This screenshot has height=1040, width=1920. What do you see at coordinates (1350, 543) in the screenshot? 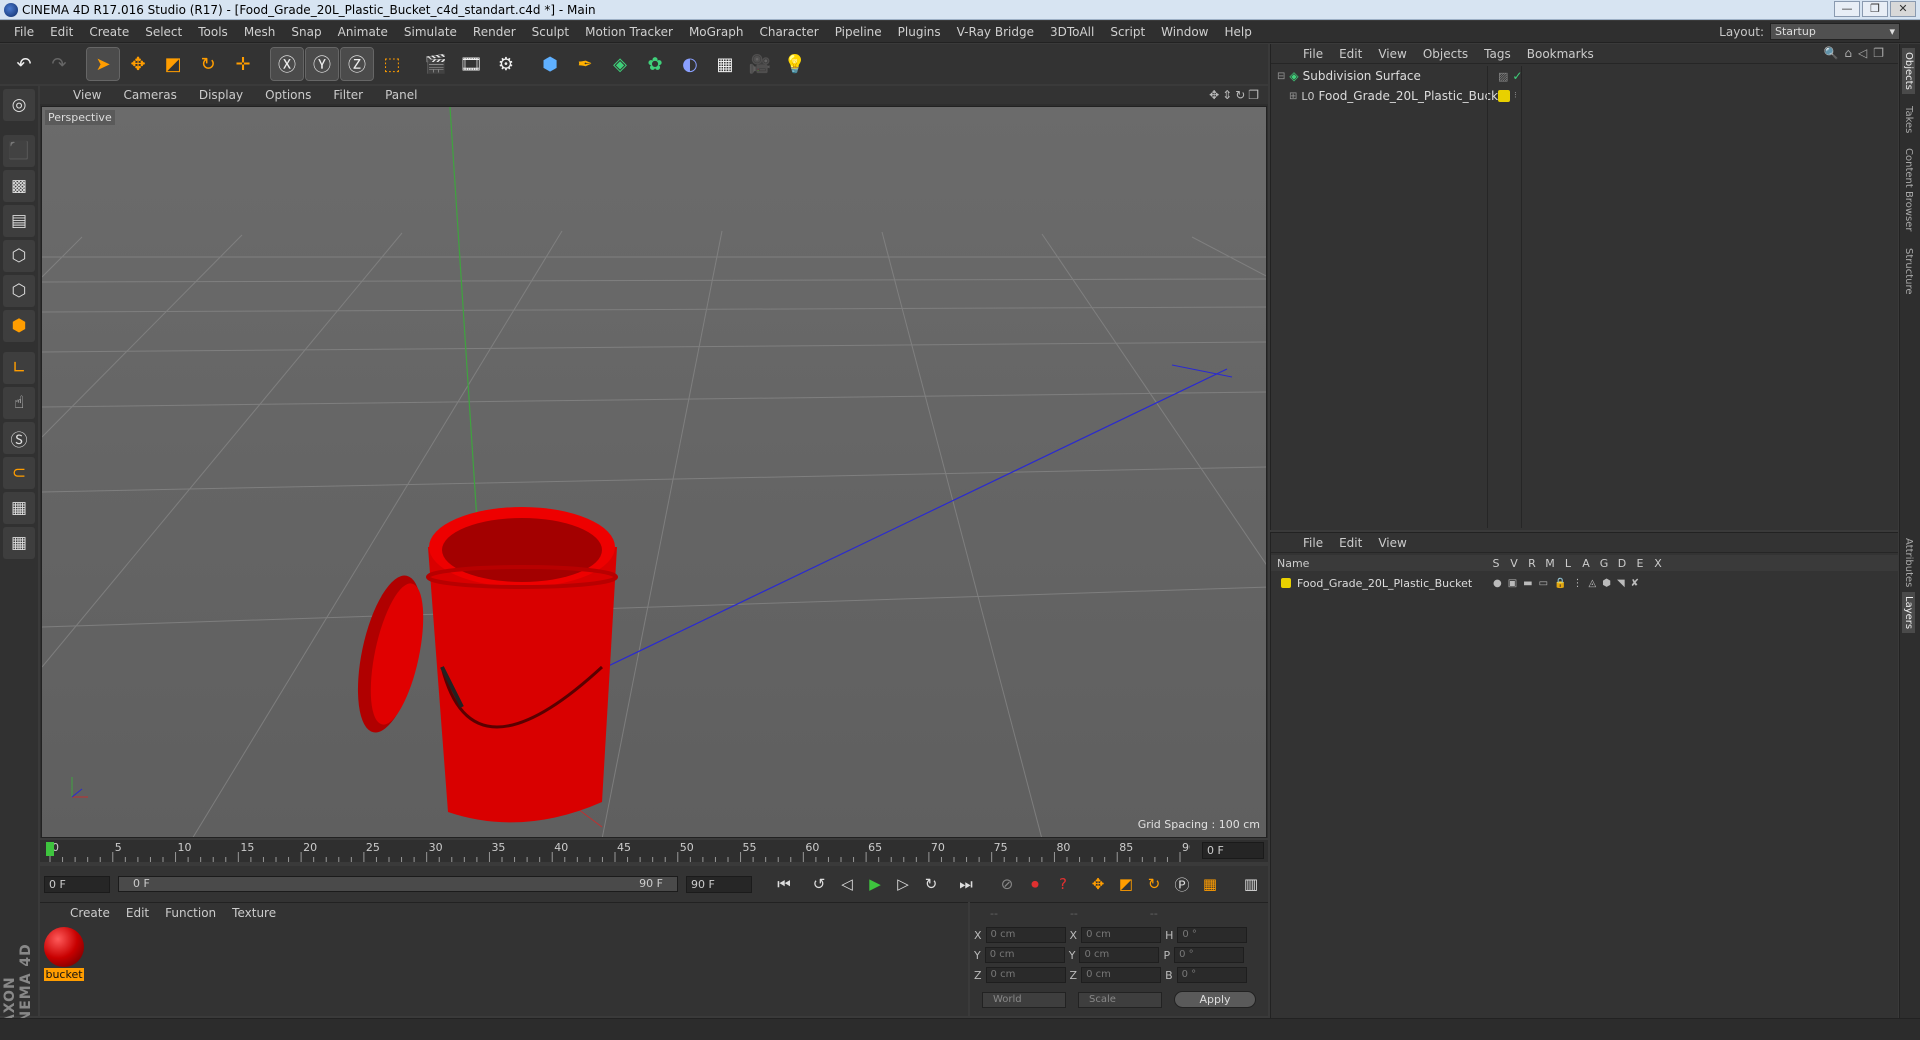
I see `layer-menu-edit: Edit` at bounding box center [1350, 543].